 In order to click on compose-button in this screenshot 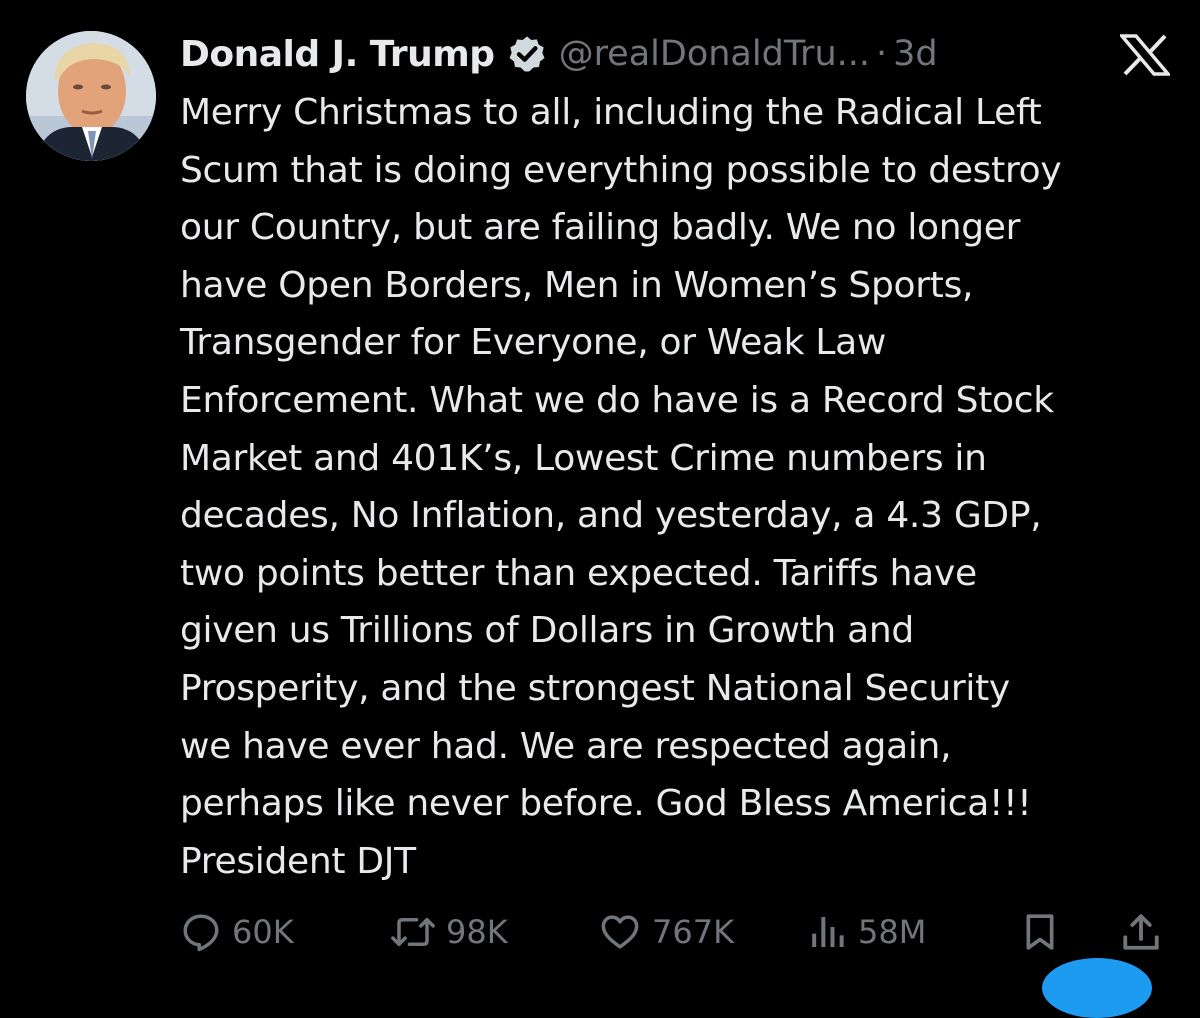, I will do `click(1097, 988)`.